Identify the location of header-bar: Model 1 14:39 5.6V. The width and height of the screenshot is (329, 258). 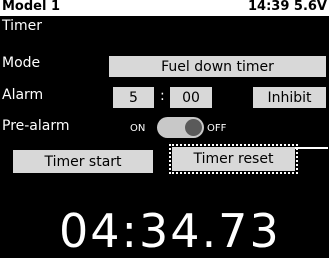
(164, 8).